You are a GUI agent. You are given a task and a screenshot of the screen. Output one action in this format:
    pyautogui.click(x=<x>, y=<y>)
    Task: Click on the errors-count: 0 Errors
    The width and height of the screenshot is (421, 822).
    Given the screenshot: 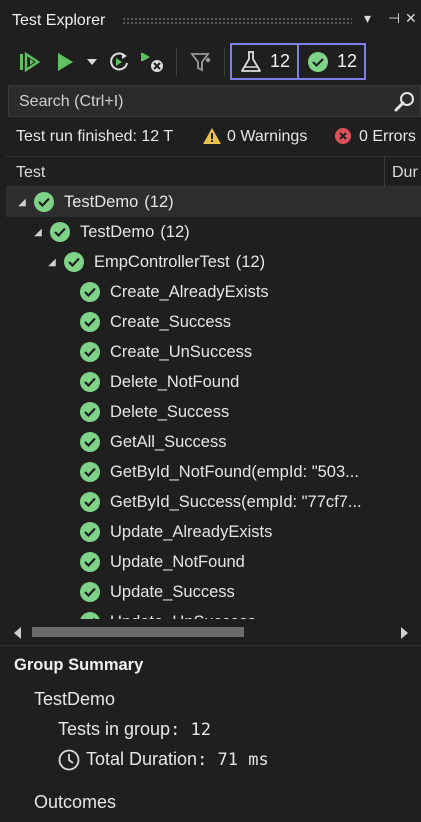 What is the action you would take?
    pyautogui.click(x=387, y=137)
    